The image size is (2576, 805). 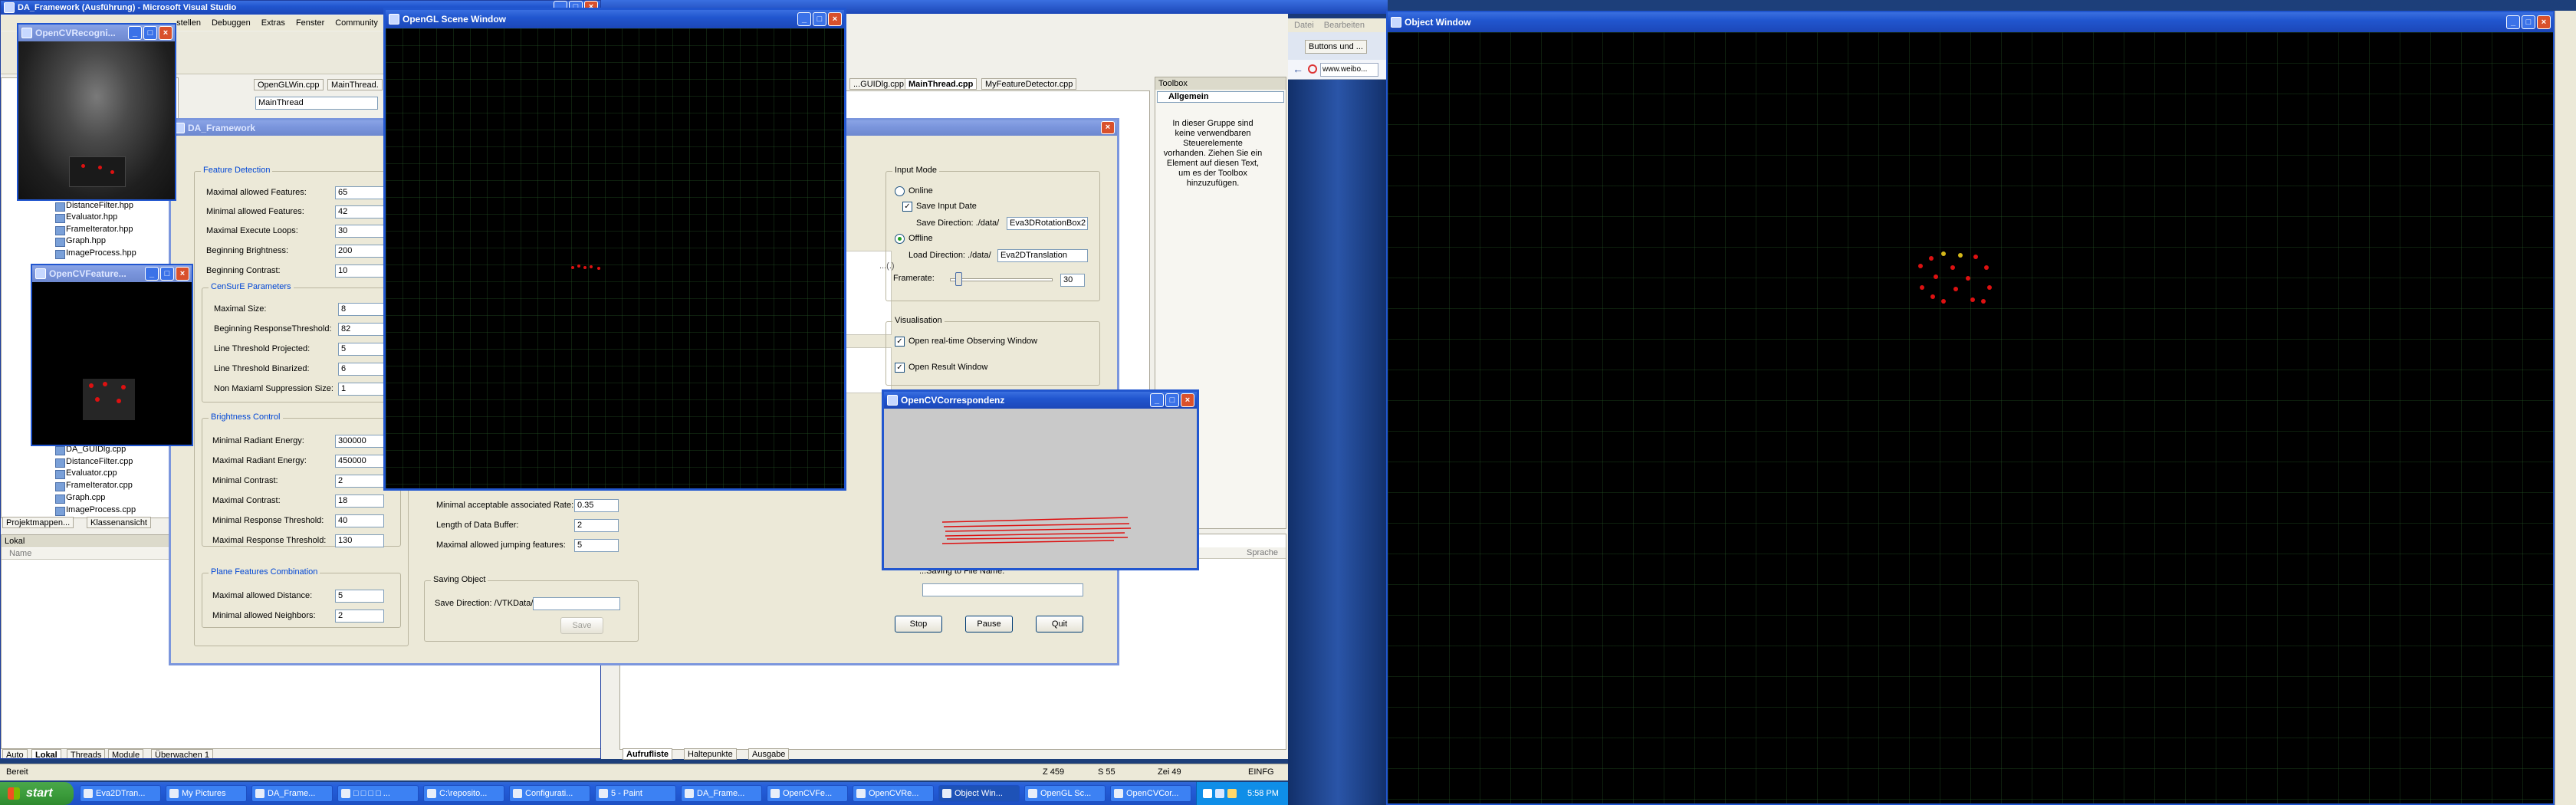 I want to click on language-column: Sprache, so click(x=1263, y=552).